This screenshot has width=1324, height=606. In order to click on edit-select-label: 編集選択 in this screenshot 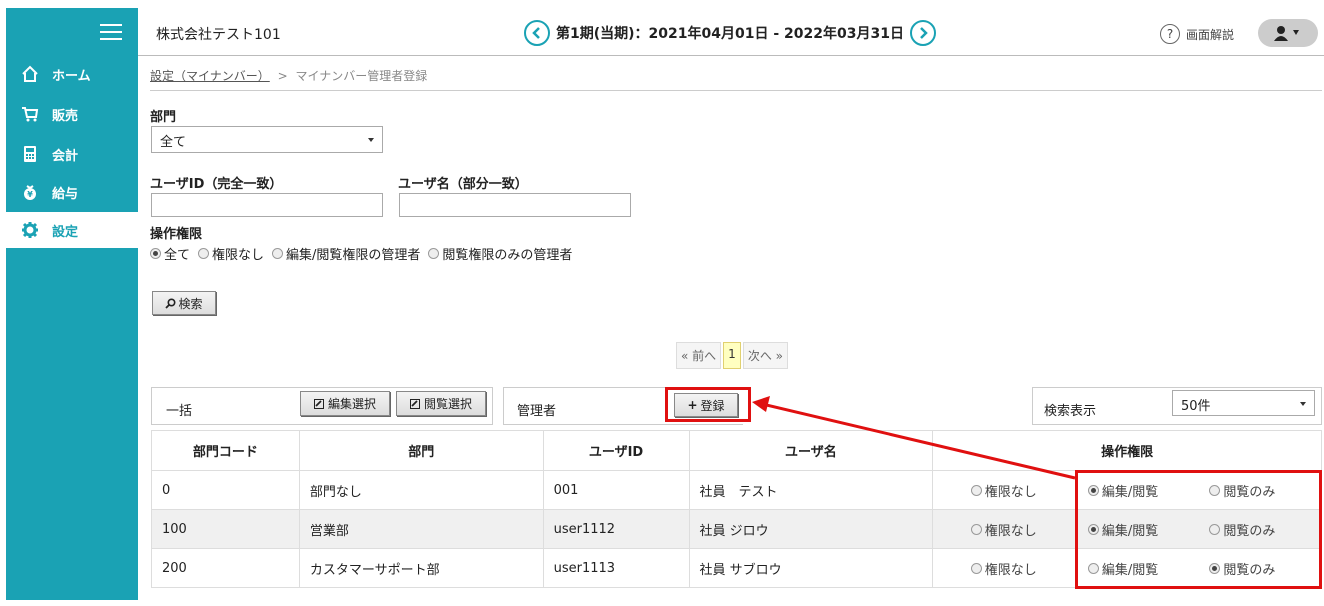, I will do `click(351, 404)`.